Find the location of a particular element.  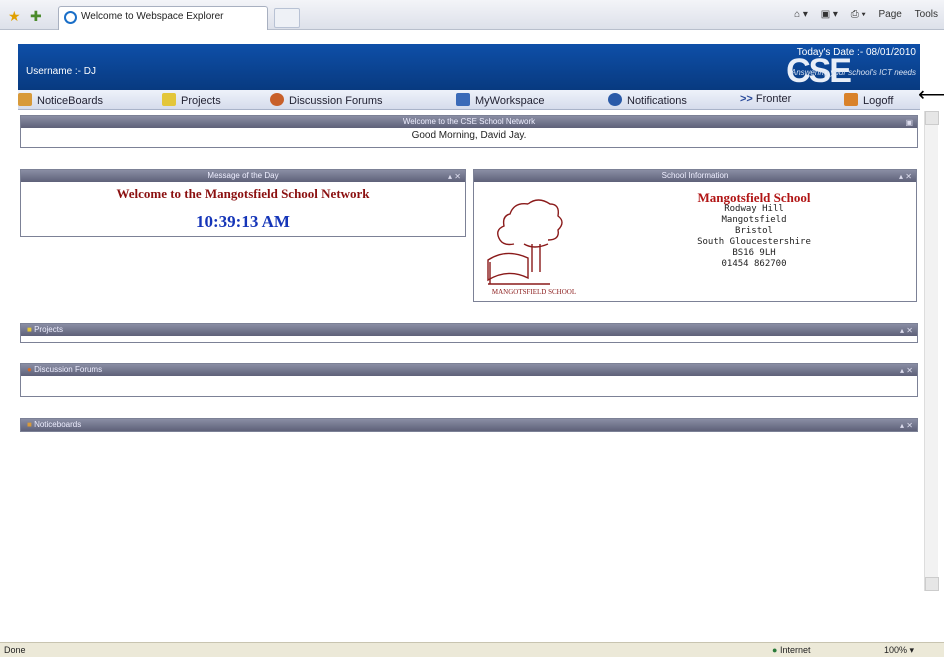

motd-title: Message of the Day is located at coordinates (243, 175).